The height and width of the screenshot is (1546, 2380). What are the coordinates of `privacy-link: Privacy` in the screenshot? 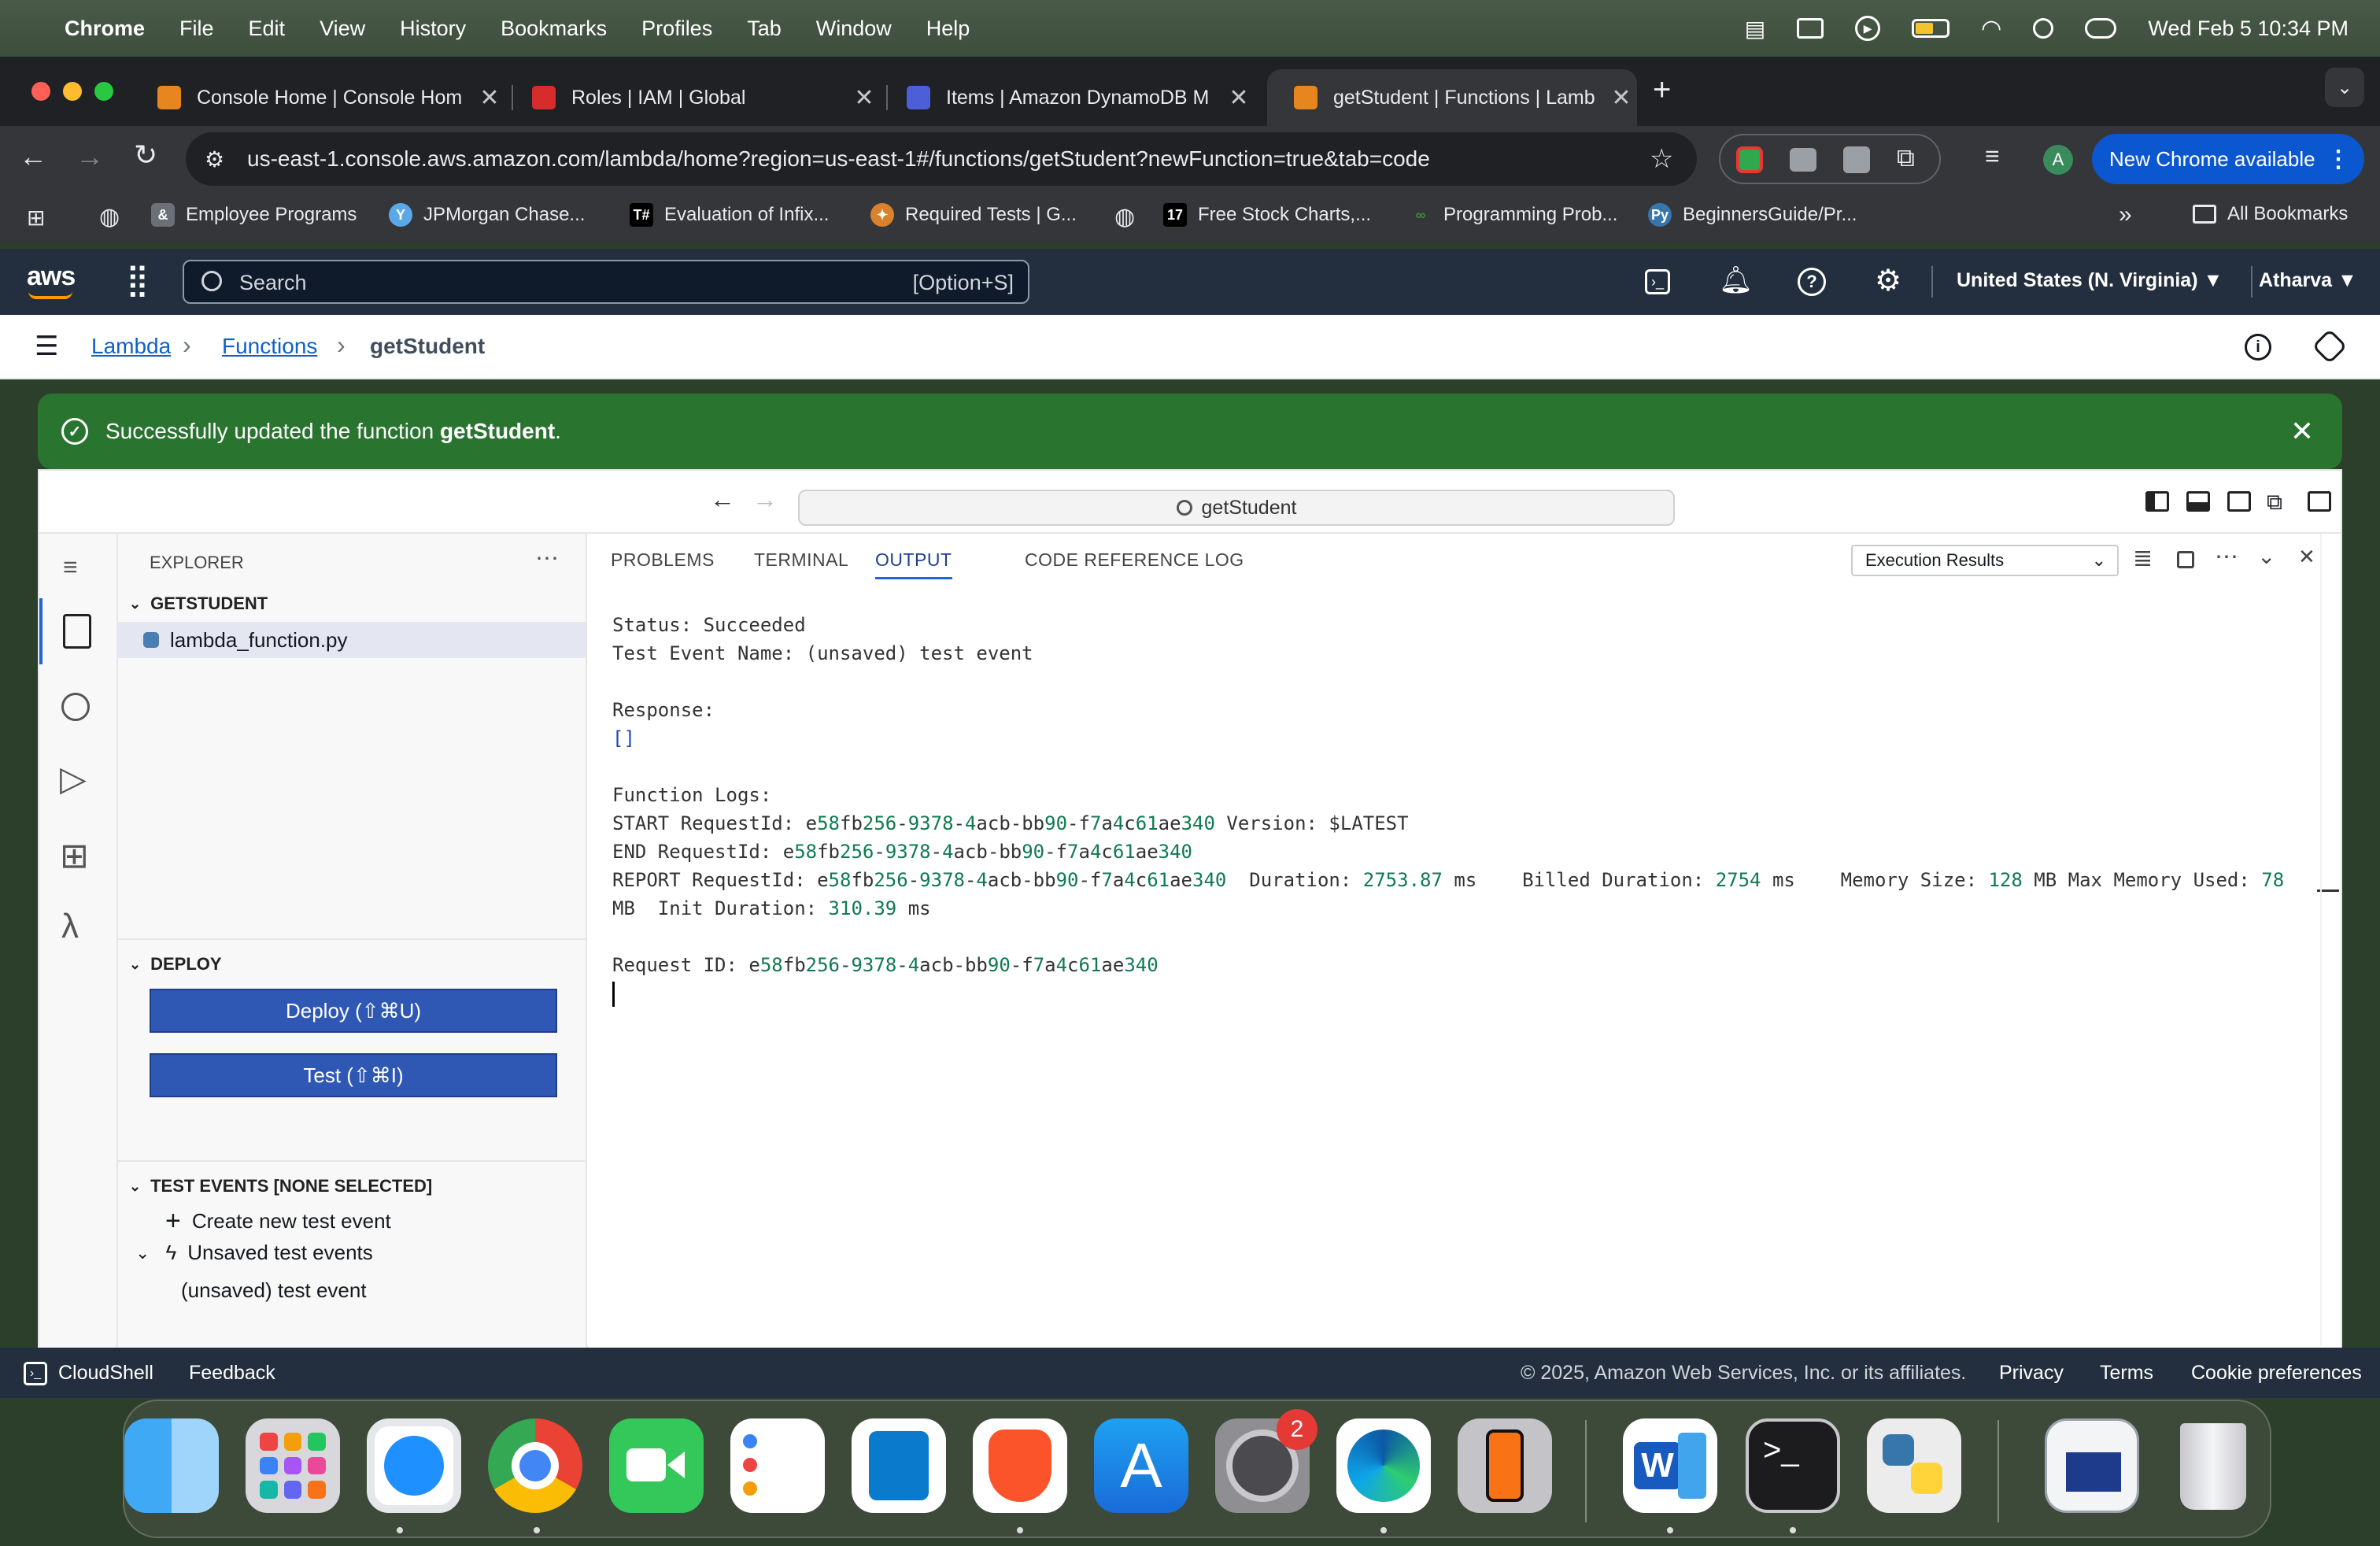 It's located at (2031, 1373).